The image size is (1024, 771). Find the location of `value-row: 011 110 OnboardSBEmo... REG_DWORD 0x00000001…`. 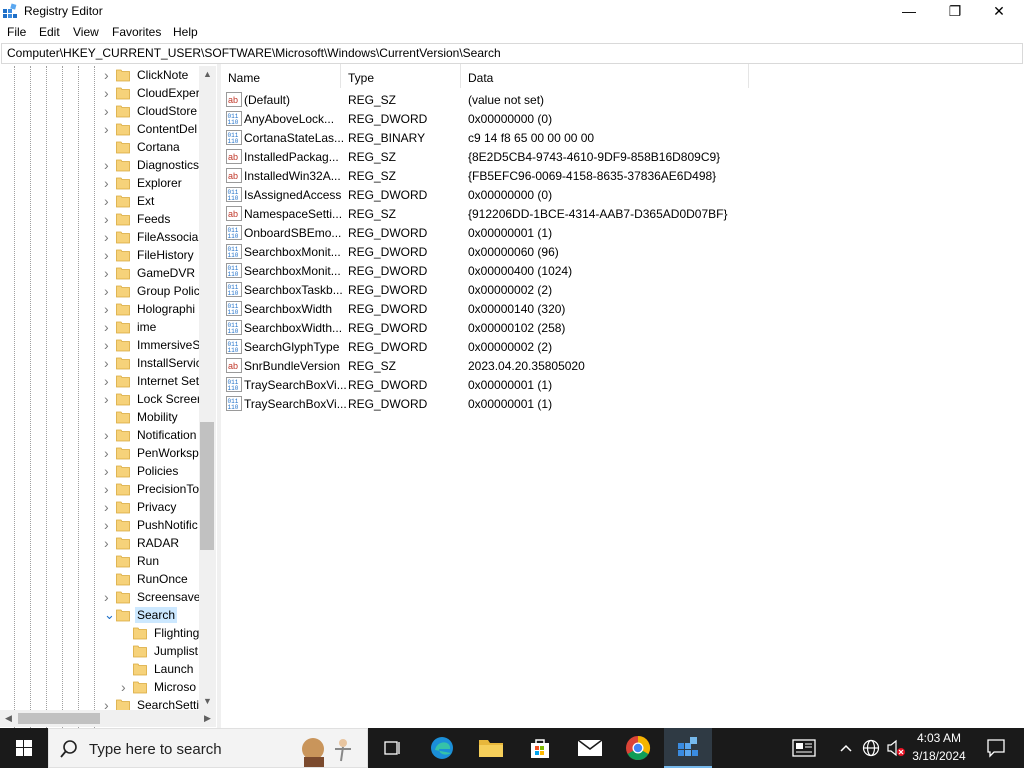

value-row: 011 110 OnboardSBEmo... REG_DWORD 0x00000001… is located at coordinates (622, 232).